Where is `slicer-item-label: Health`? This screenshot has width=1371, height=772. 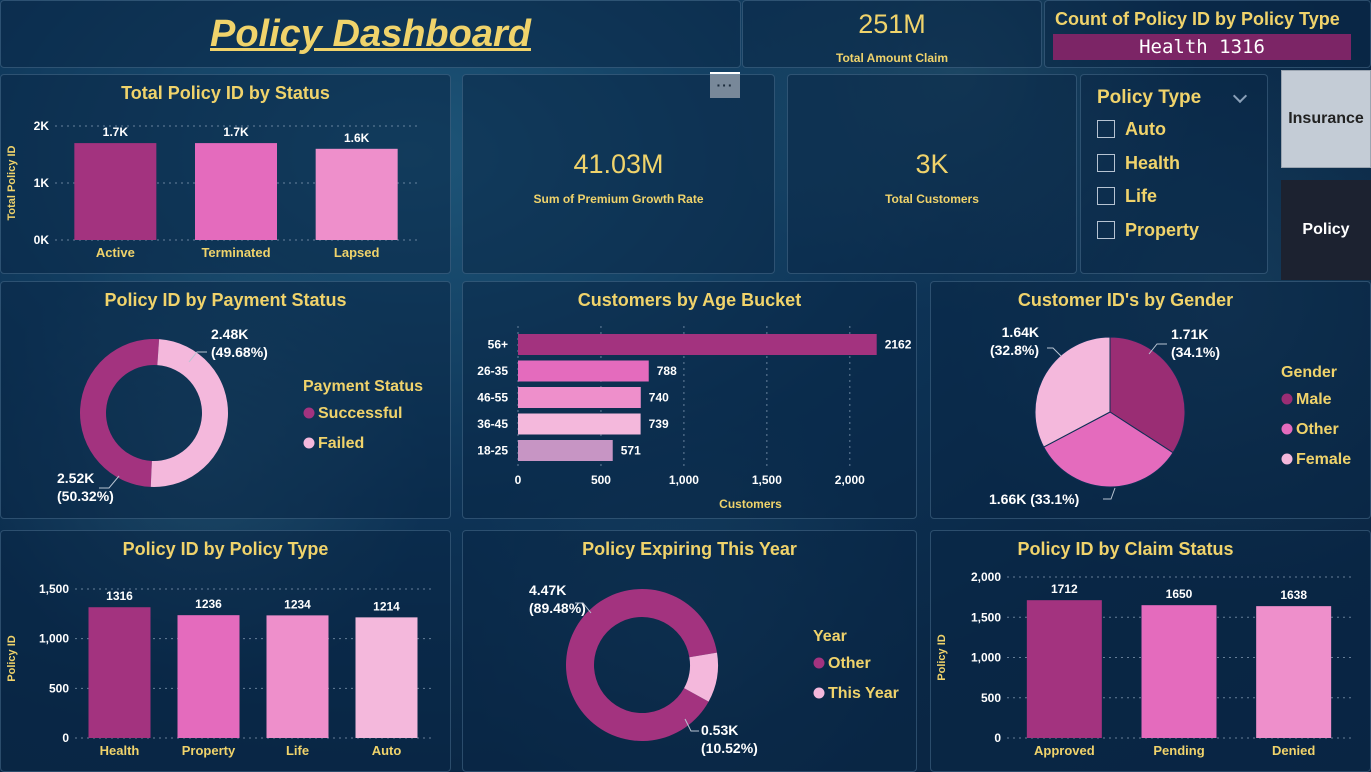 slicer-item-label: Health is located at coordinates (1153, 162).